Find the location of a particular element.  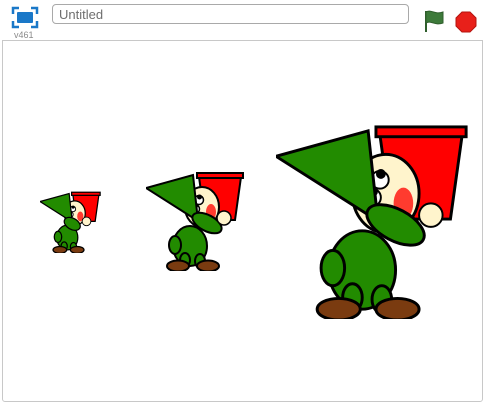

gnome-sprite-small is located at coordinates (71, 222).